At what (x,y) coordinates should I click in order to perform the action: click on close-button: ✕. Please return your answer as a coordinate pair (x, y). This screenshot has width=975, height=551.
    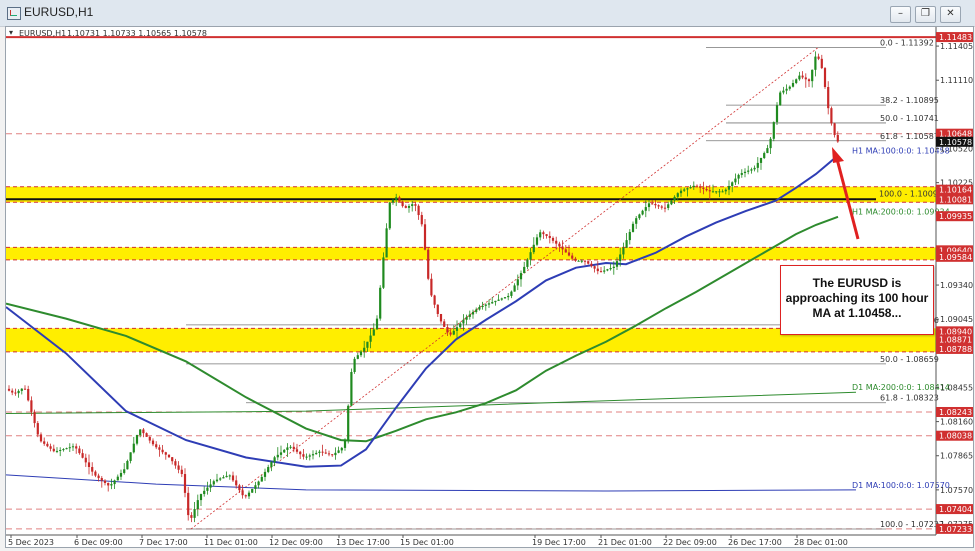
    Looking at the image, I should click on (950, 14).